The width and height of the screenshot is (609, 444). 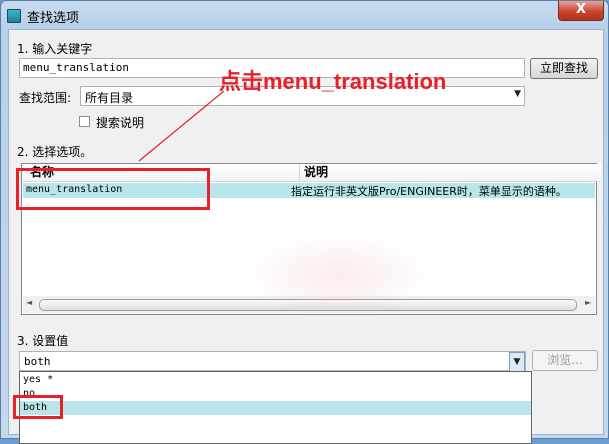 I want to click on scope-label: 查找范围:, so click(x=45, y=98).